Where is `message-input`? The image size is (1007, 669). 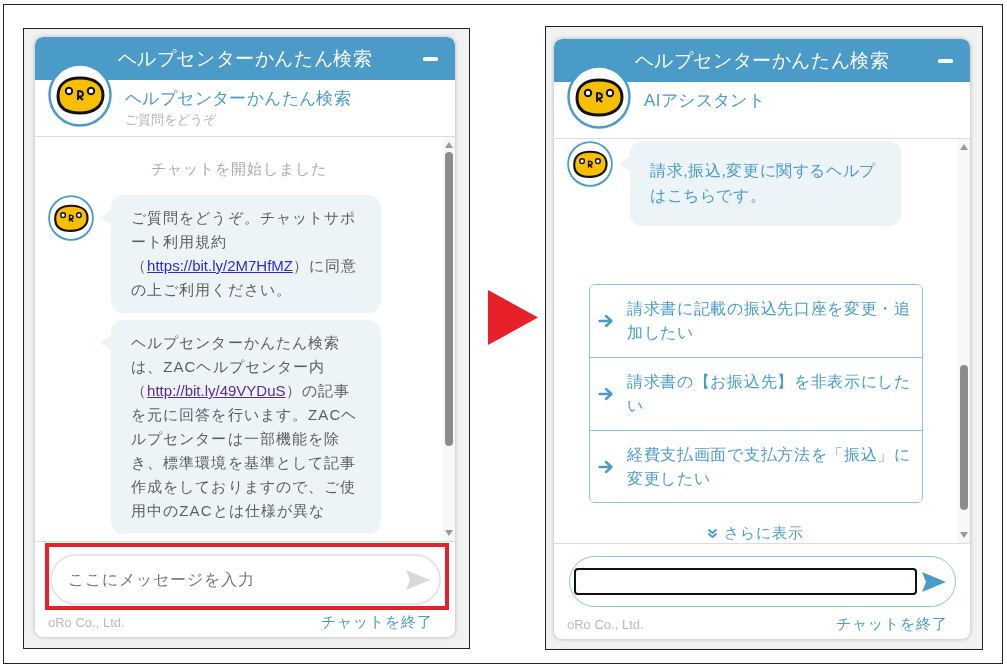 message-input is located at coordinates (745, 581).